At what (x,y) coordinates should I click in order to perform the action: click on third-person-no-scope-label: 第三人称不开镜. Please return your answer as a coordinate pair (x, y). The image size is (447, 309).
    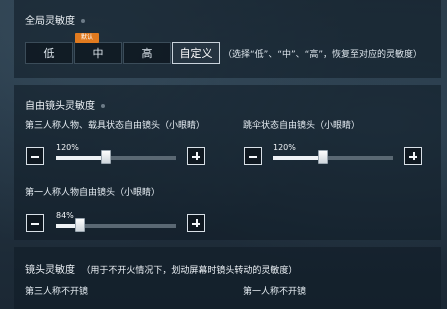
    Looking at the image, I should click on (57, 292).